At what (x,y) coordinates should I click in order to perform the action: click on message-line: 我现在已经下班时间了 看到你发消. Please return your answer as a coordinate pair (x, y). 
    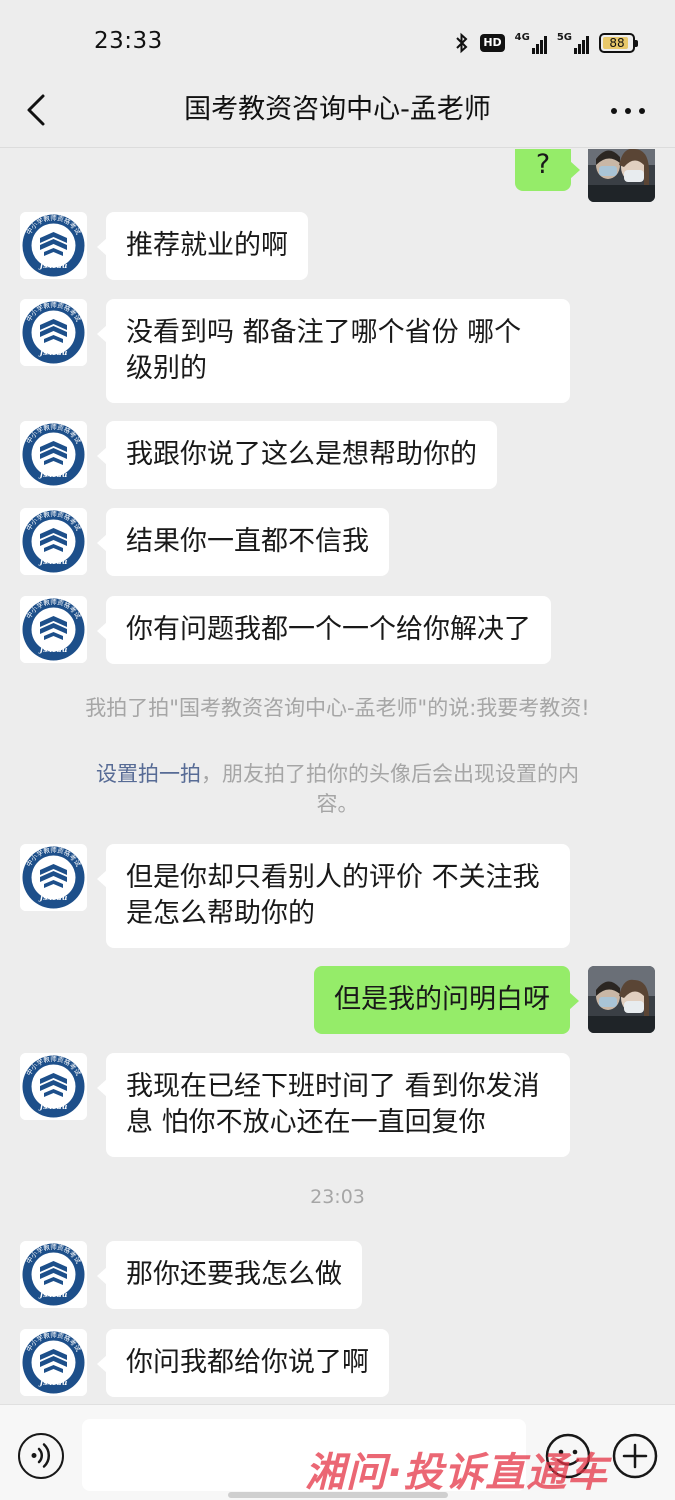
    Looking at the image, I should click on (333, 1086).